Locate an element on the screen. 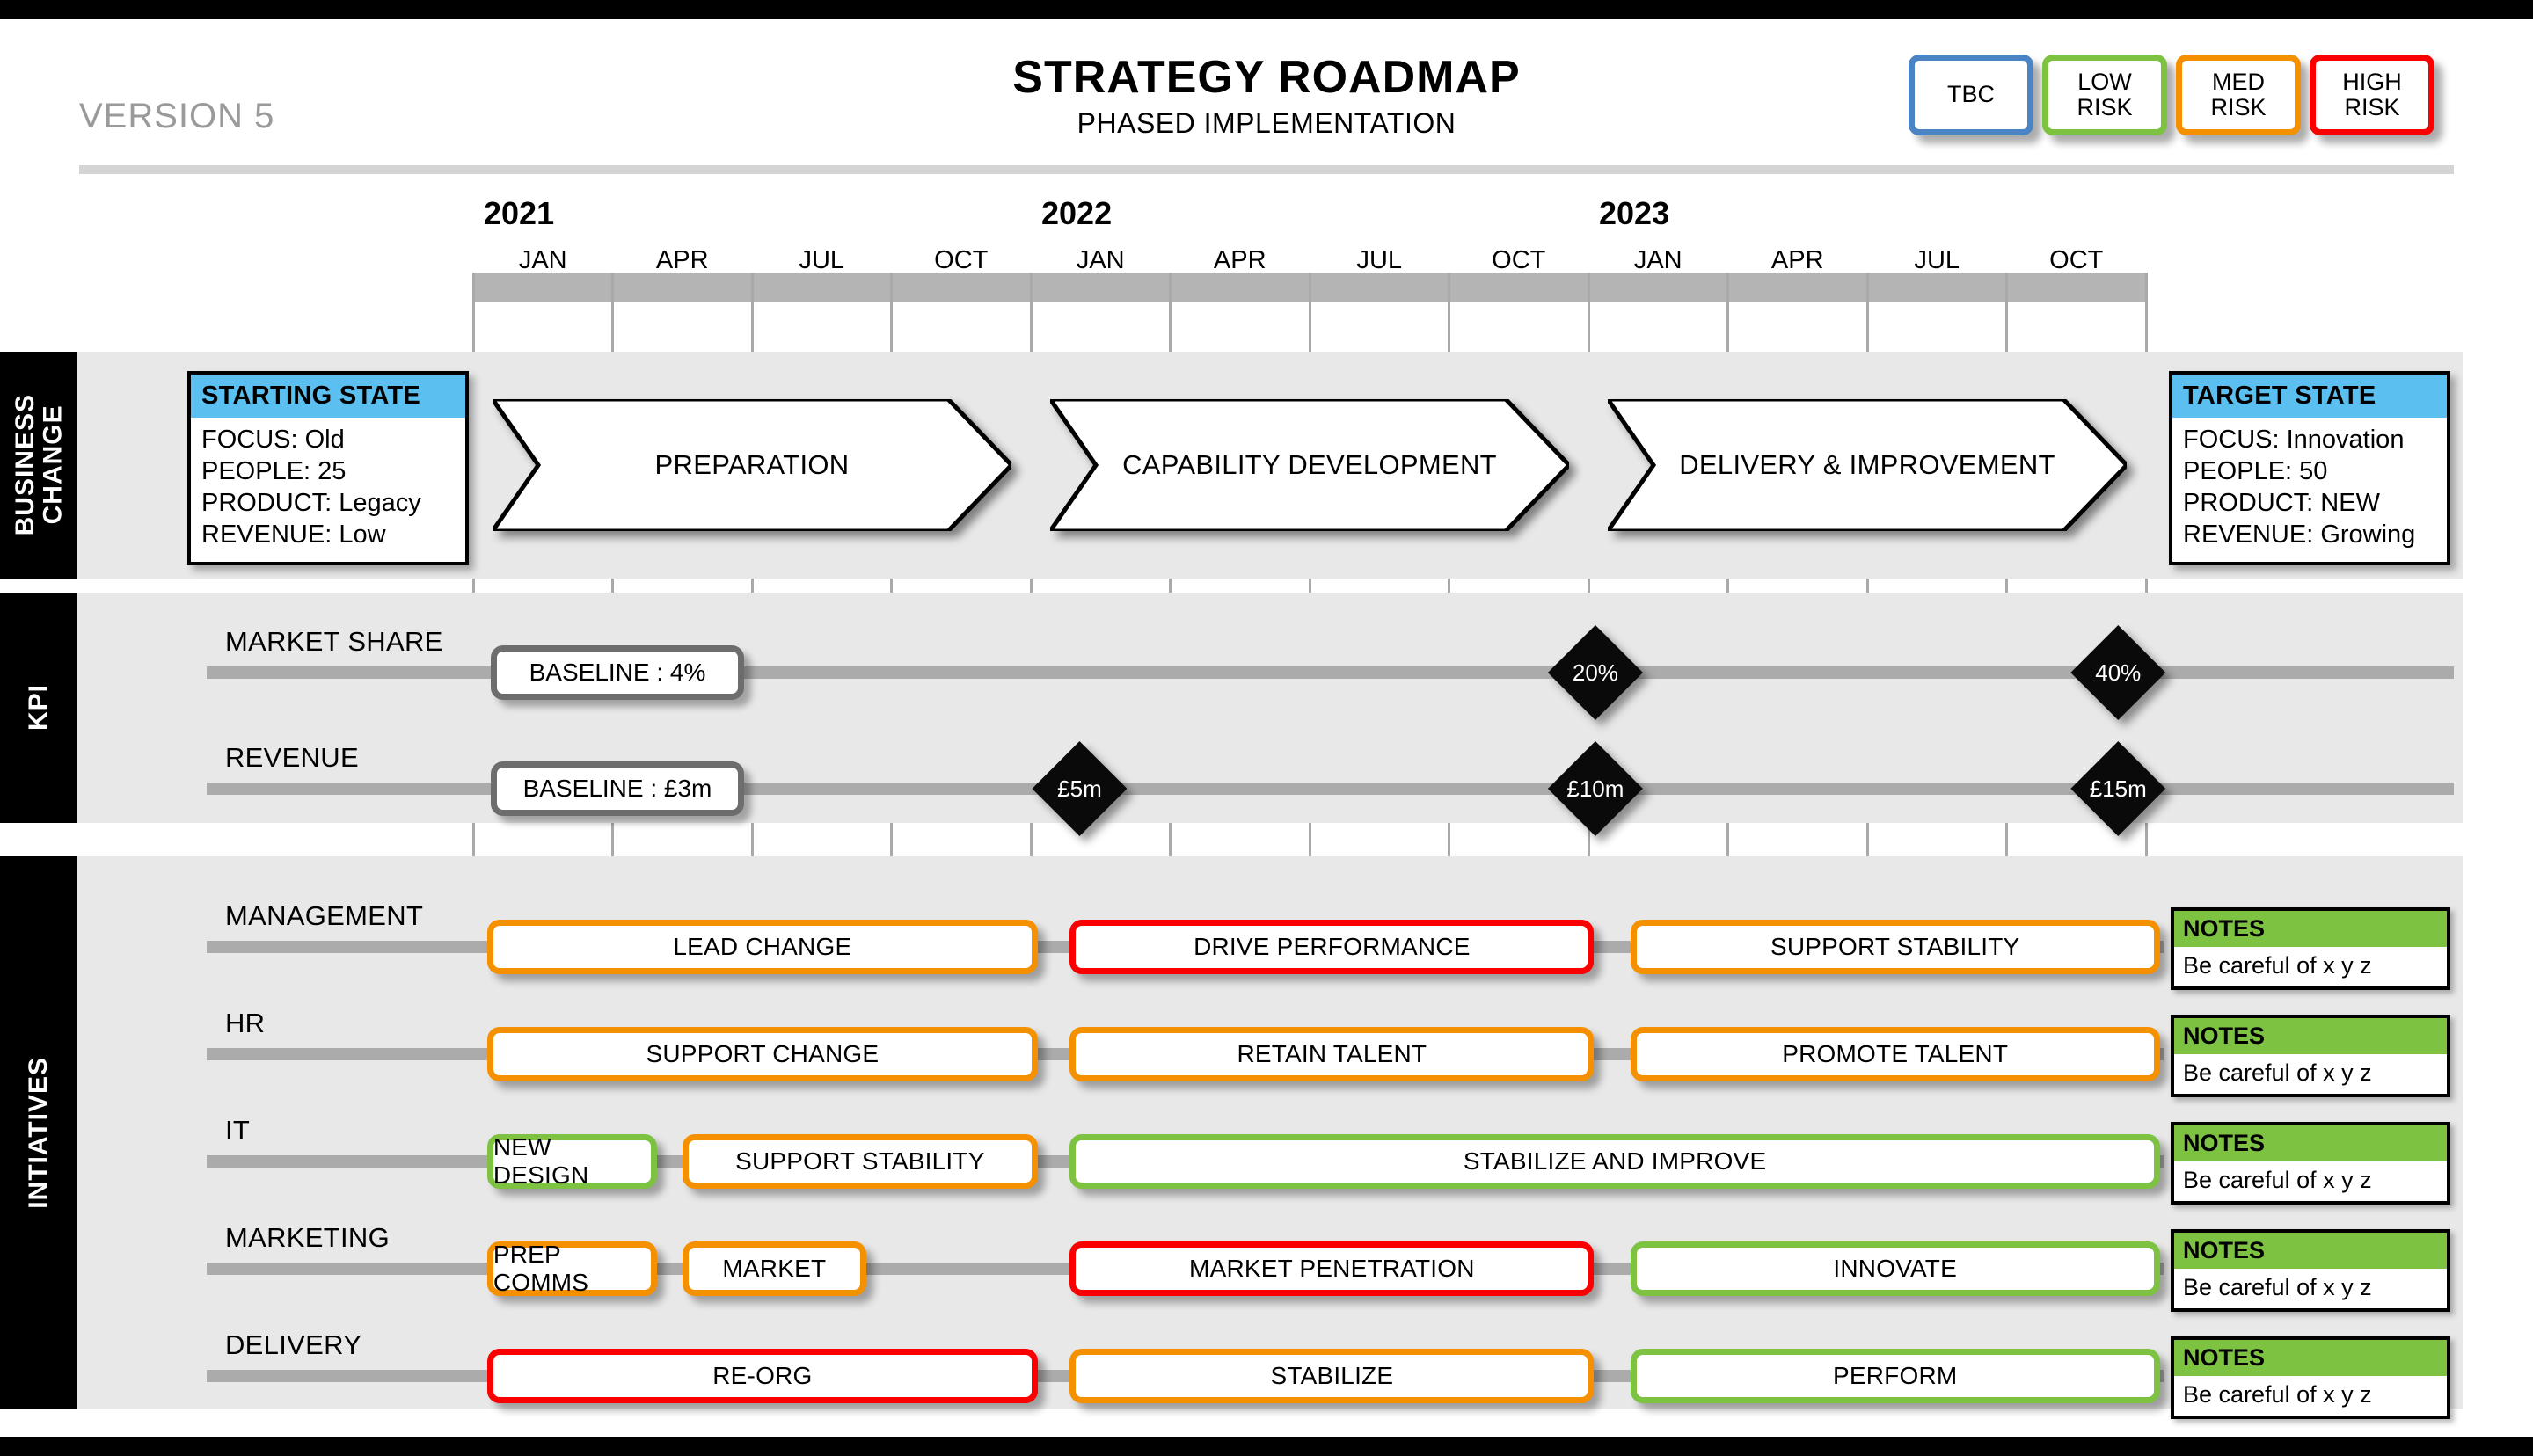  kpi-milestone-revenue-2: £15m is located at coordinates (2118, 788).